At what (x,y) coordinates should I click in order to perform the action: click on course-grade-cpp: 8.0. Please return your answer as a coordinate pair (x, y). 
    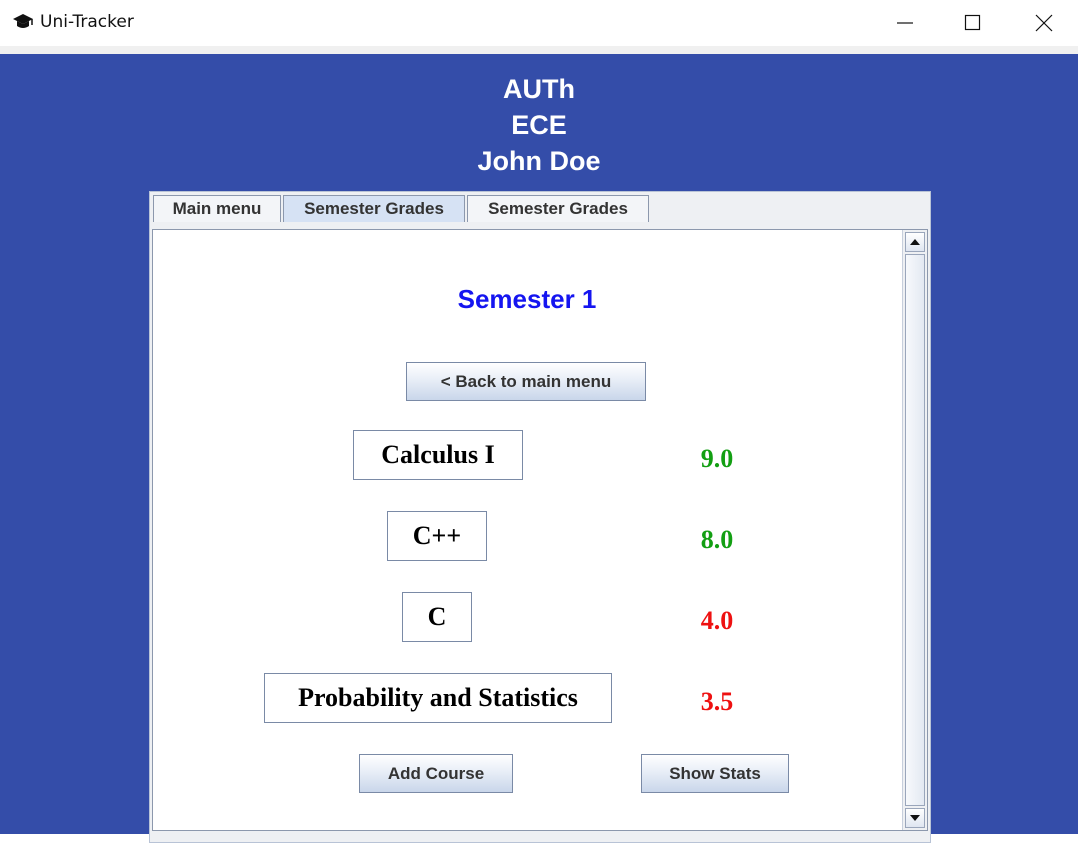
    Looking at the image, I should click on (717, 539).